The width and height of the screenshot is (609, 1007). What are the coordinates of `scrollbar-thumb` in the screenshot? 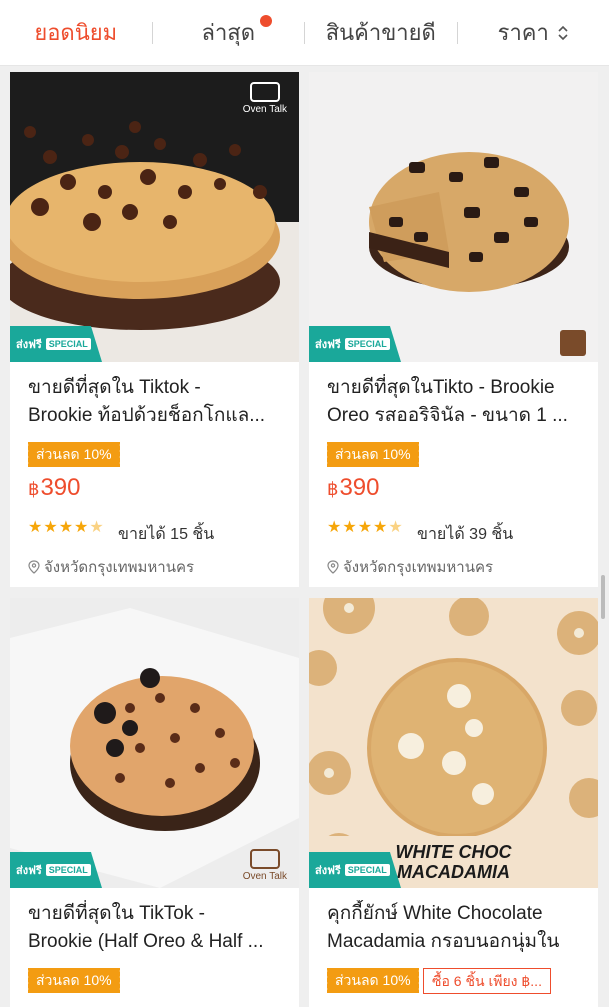 It's located at (603, 597).